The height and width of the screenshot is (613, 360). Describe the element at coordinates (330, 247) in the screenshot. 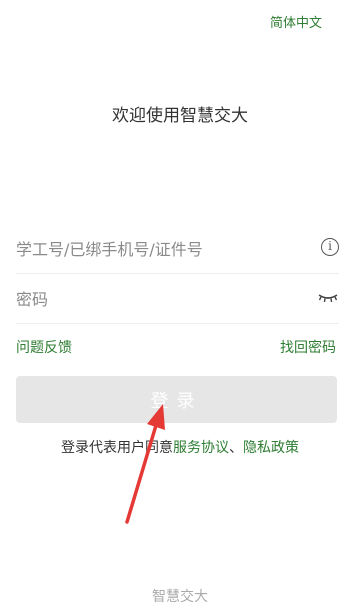

I see `info-icon: i` at that location.